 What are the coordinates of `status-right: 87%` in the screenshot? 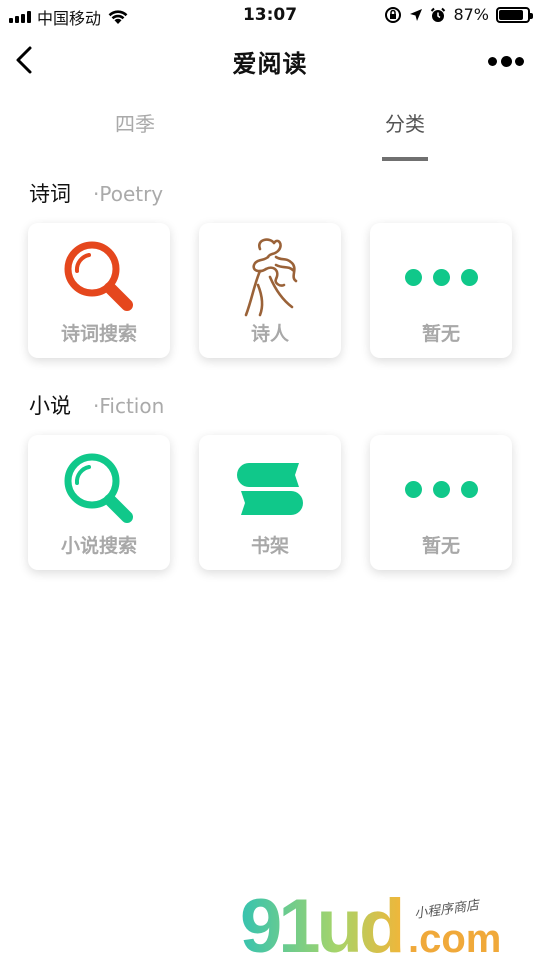 It's located at (458, 14).